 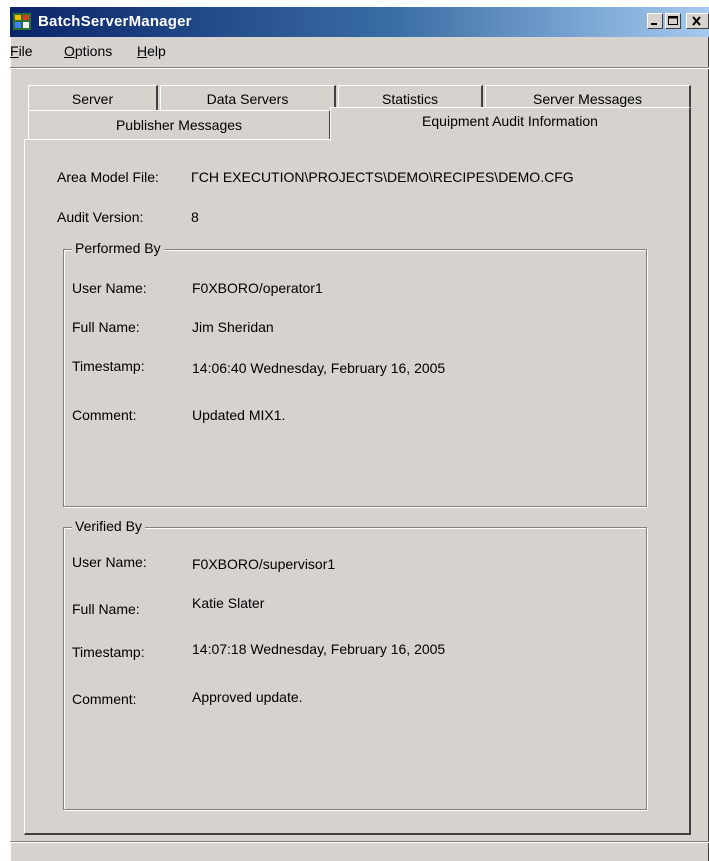 I want to click on minimize-icon, so click(x=654, y=24).